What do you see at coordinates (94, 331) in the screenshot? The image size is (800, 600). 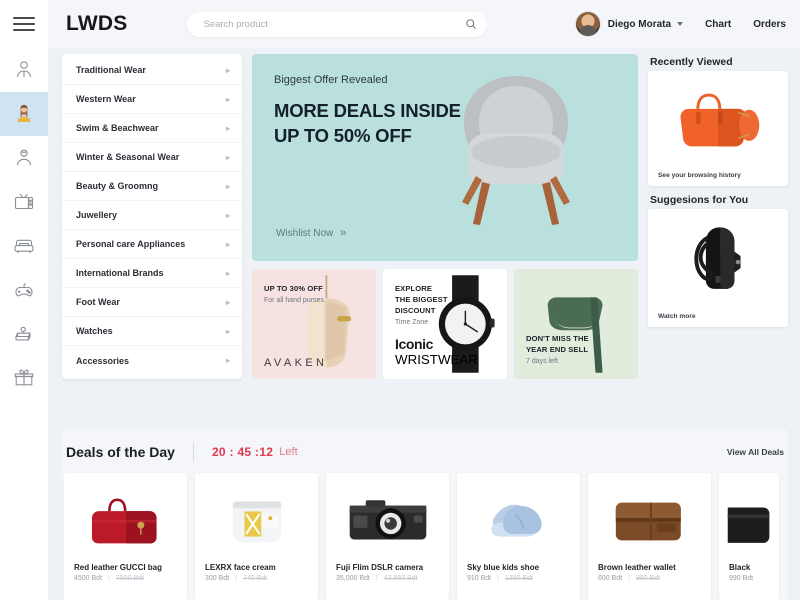 I see `category-label: Watches` at bounding box center [94, 331].